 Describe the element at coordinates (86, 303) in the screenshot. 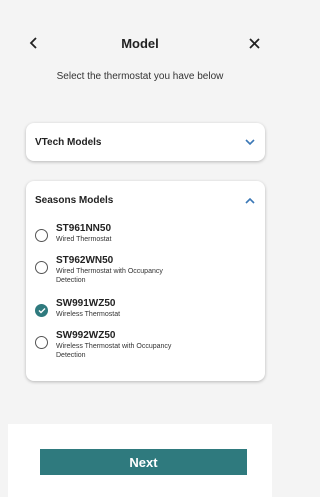

I see `model-name: SW991WZ50` at that location.